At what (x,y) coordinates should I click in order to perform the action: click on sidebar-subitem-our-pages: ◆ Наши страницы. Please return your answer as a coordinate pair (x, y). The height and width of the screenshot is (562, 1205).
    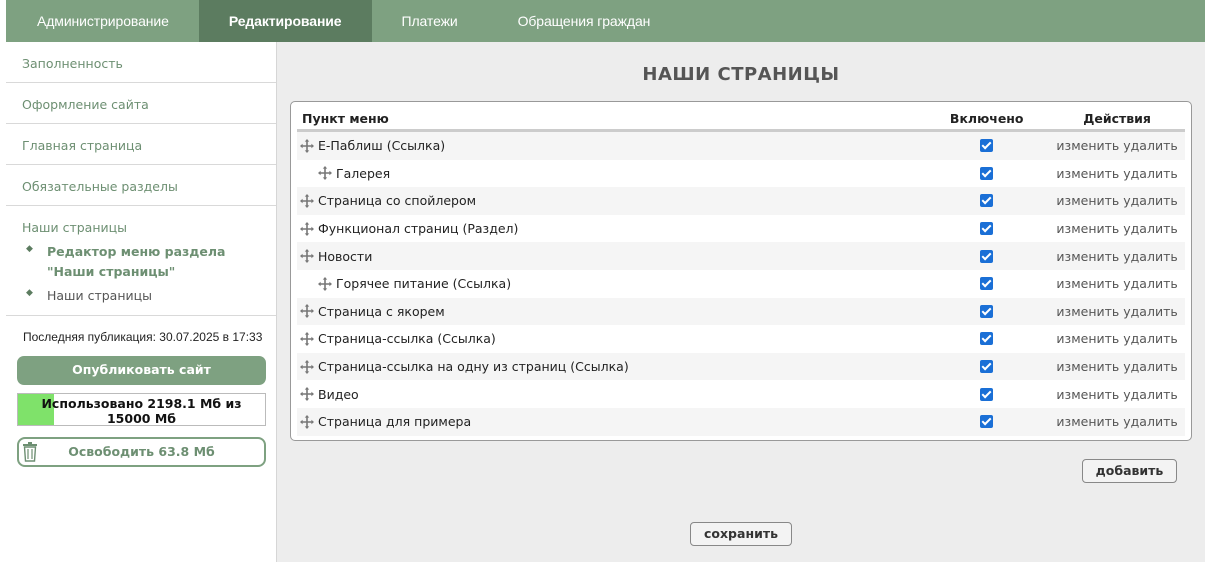
    Looking at the image, I should click on (149, 296).